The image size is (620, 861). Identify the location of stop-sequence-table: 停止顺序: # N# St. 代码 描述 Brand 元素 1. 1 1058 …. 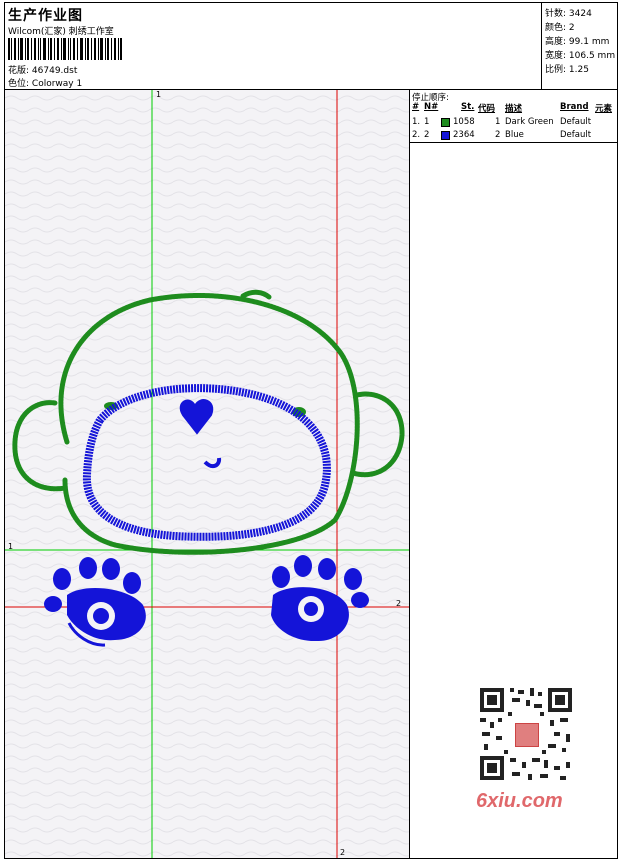
(513, 116).